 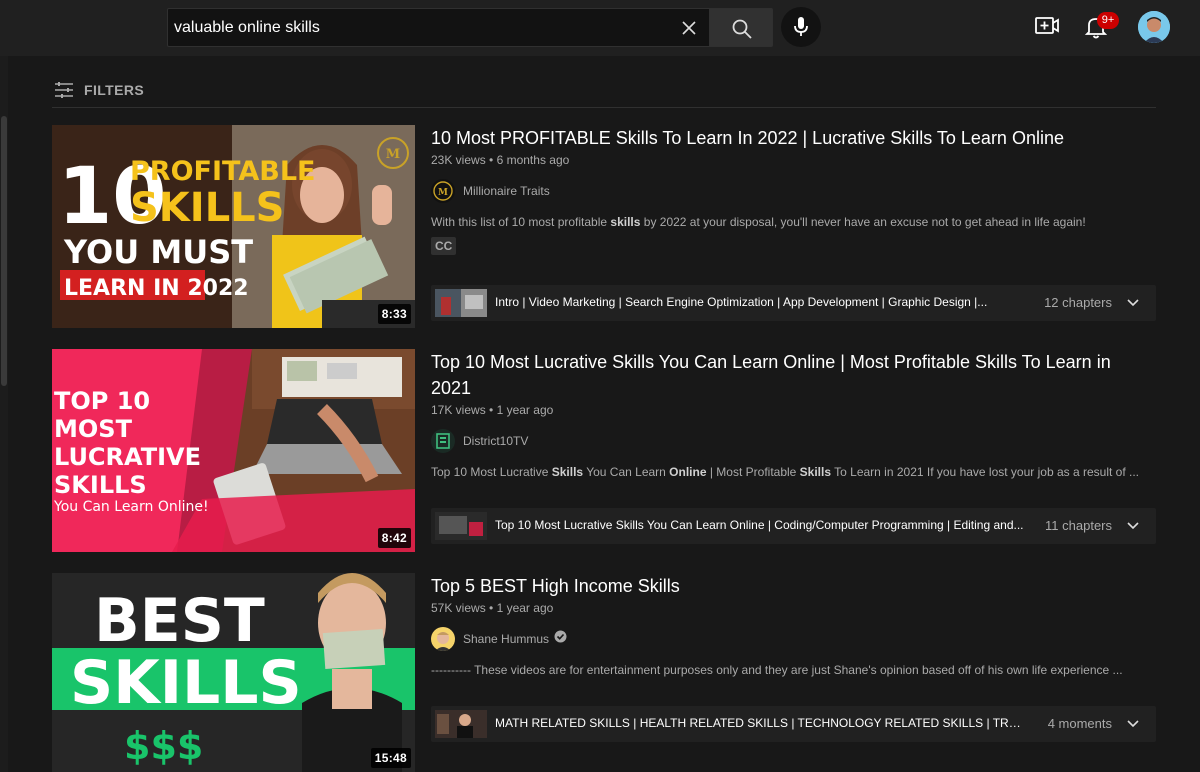 What do you see at coordinates (4, 414) in the screenshot?
I see `left-scrollbar` at bounding box center [4, 414].